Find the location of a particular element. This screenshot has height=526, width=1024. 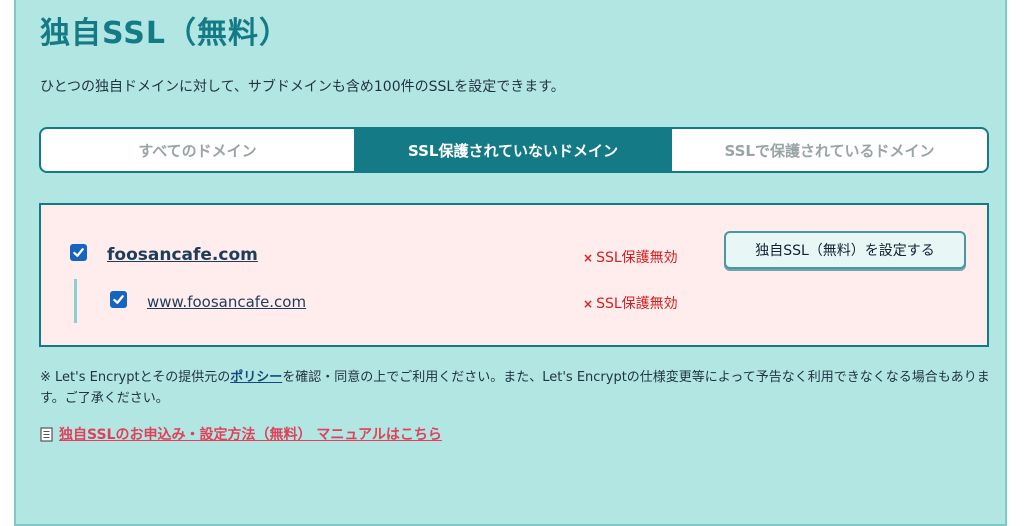

primary-domain-checkbox is located at coordinates (78, 252).